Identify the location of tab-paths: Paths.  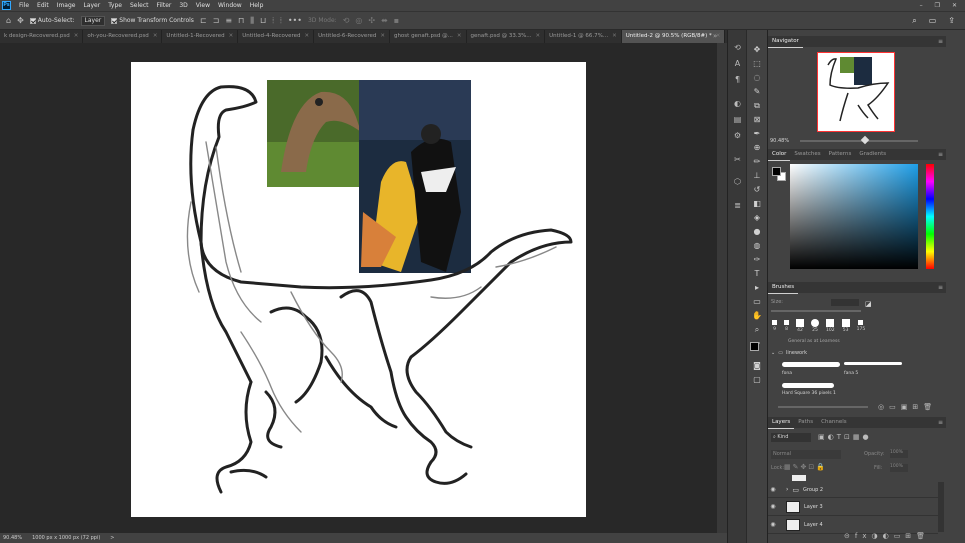
(805, 422).